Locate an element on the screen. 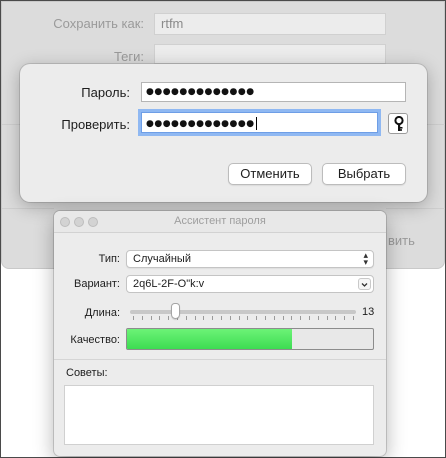 The height and width of the screenshot is (458, 446). key-icon is located at coordinates (399, 123).